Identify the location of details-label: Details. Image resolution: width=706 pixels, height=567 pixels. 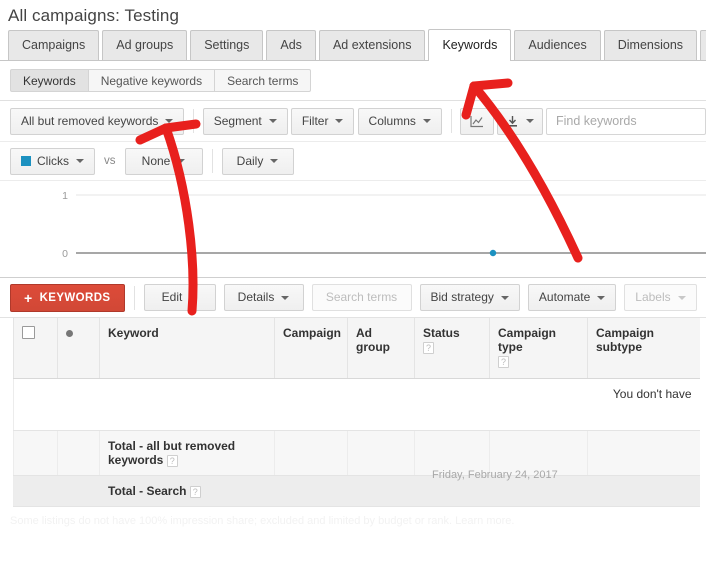
(256, 297).